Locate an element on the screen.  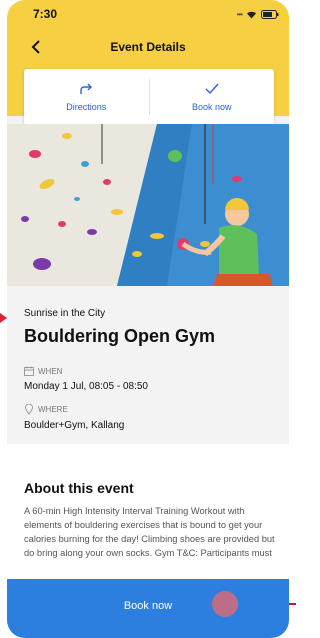
event-host: Sunrise in the City is located at coordinates (65, 313).